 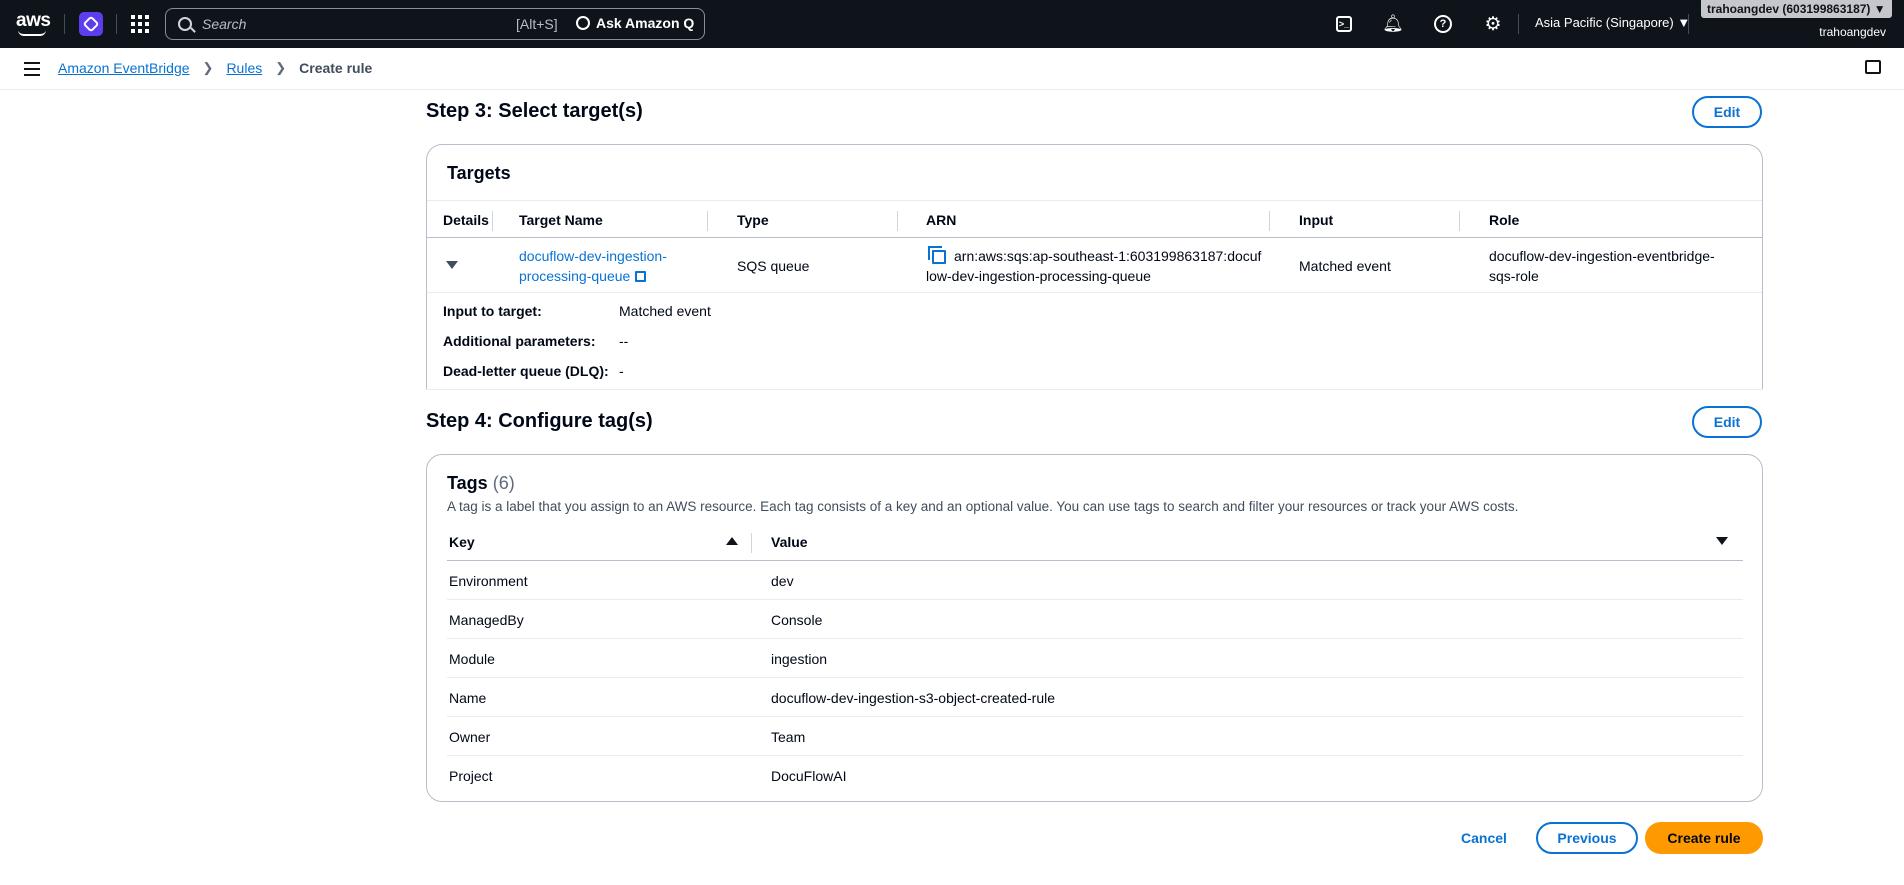 I want to click on col-header-input: Input, so click(x=1316, y=220).